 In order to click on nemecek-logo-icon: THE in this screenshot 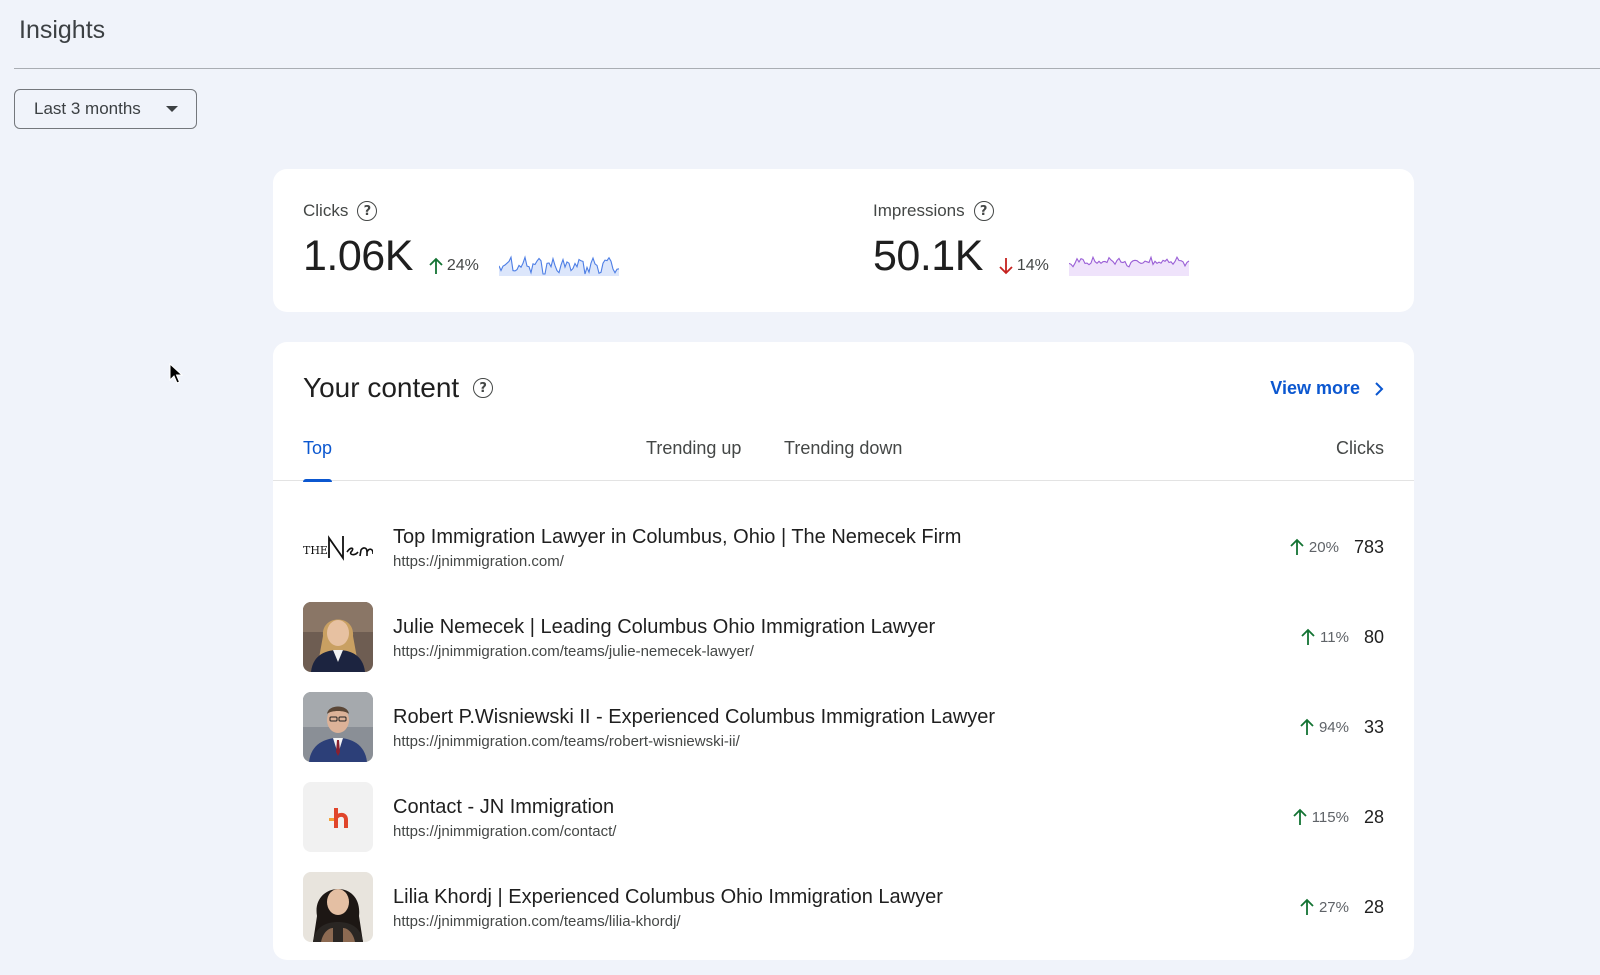, I will do `click(338, 548)`.